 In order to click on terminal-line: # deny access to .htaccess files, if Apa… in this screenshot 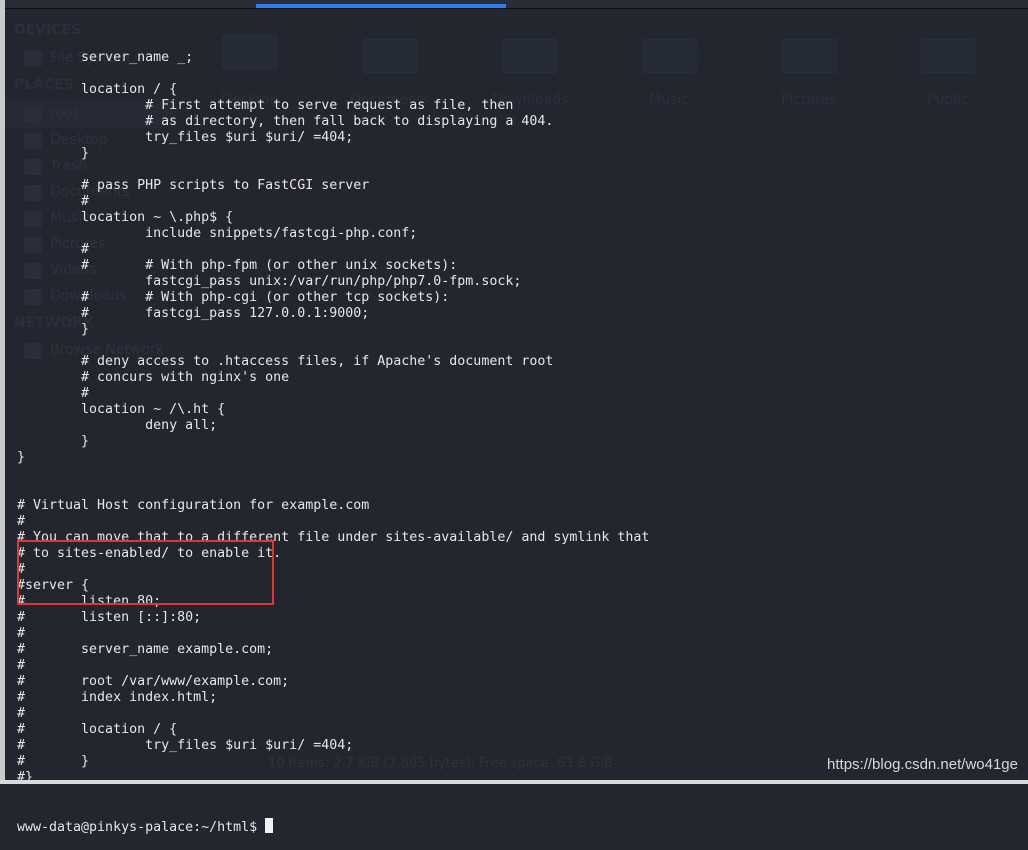, I will do `click(285, 361)`.